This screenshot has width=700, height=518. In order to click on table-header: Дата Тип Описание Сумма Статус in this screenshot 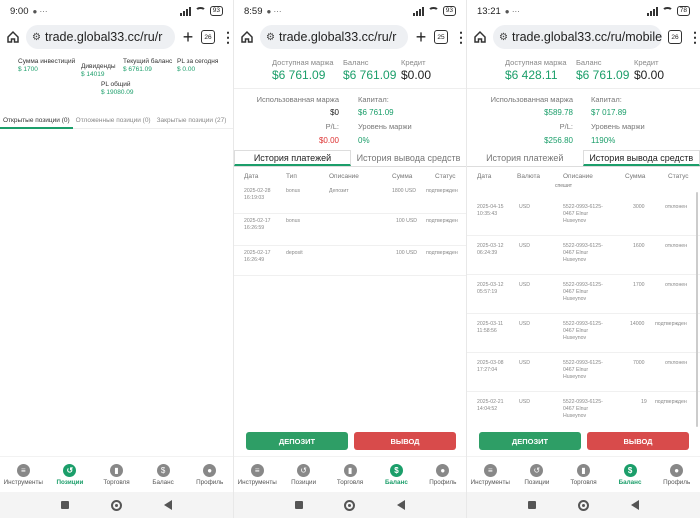, I will do `click(350, 176)`.